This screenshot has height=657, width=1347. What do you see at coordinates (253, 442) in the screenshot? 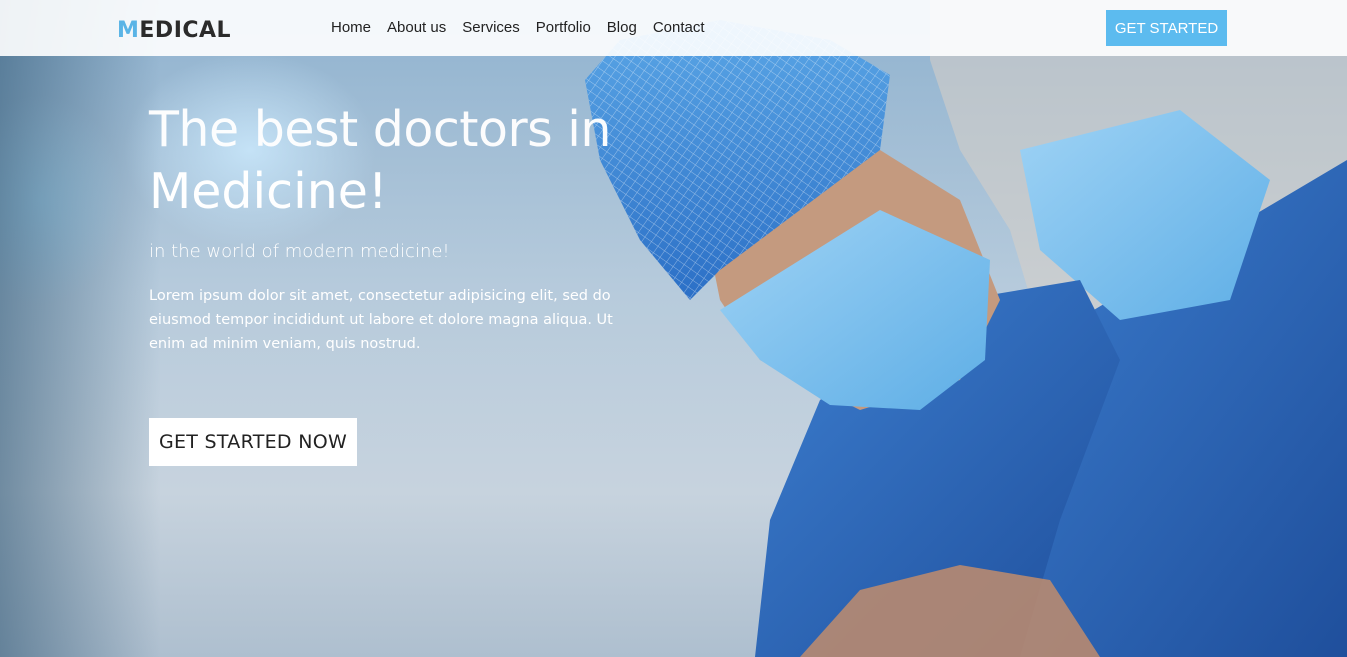
I see `get-started-now-button: GET STARTED NOW` at bounding box center [253, 442].